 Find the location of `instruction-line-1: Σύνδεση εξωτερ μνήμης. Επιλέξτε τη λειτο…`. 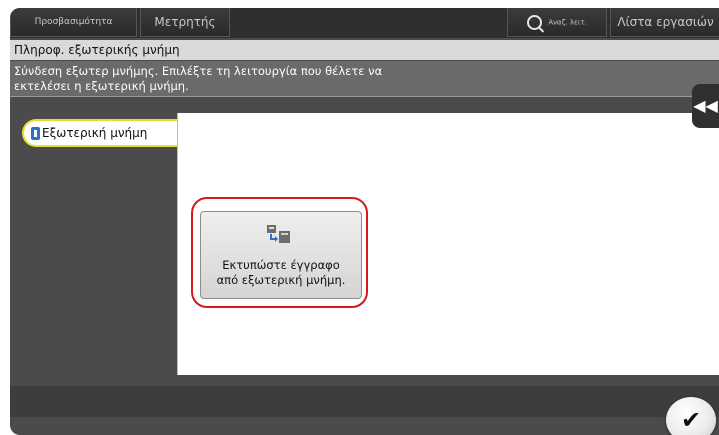

instruction-line-1: Σύνδεση εξωτερ μνήμης. Επιλέξτε τη λειτο… is located at coordinates (198, 71).